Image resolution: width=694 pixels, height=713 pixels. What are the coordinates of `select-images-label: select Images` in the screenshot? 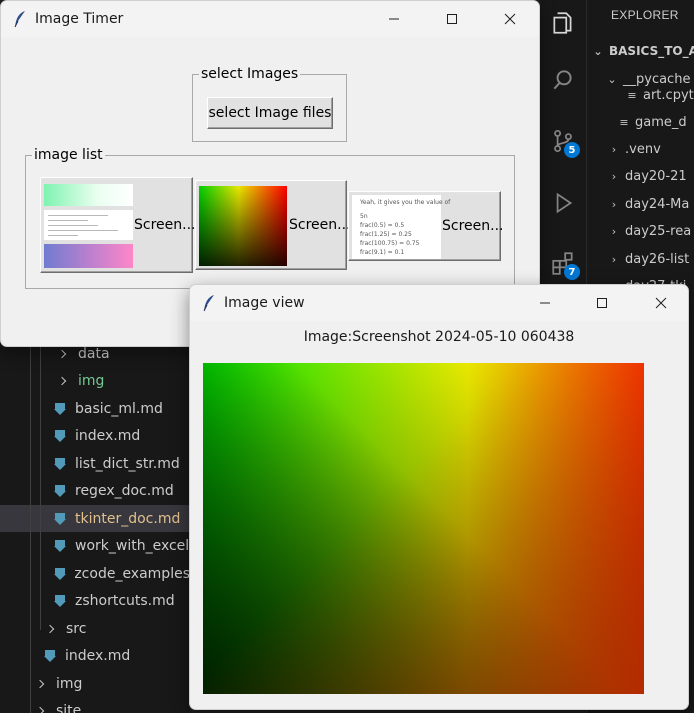 It's located at (250, 74).